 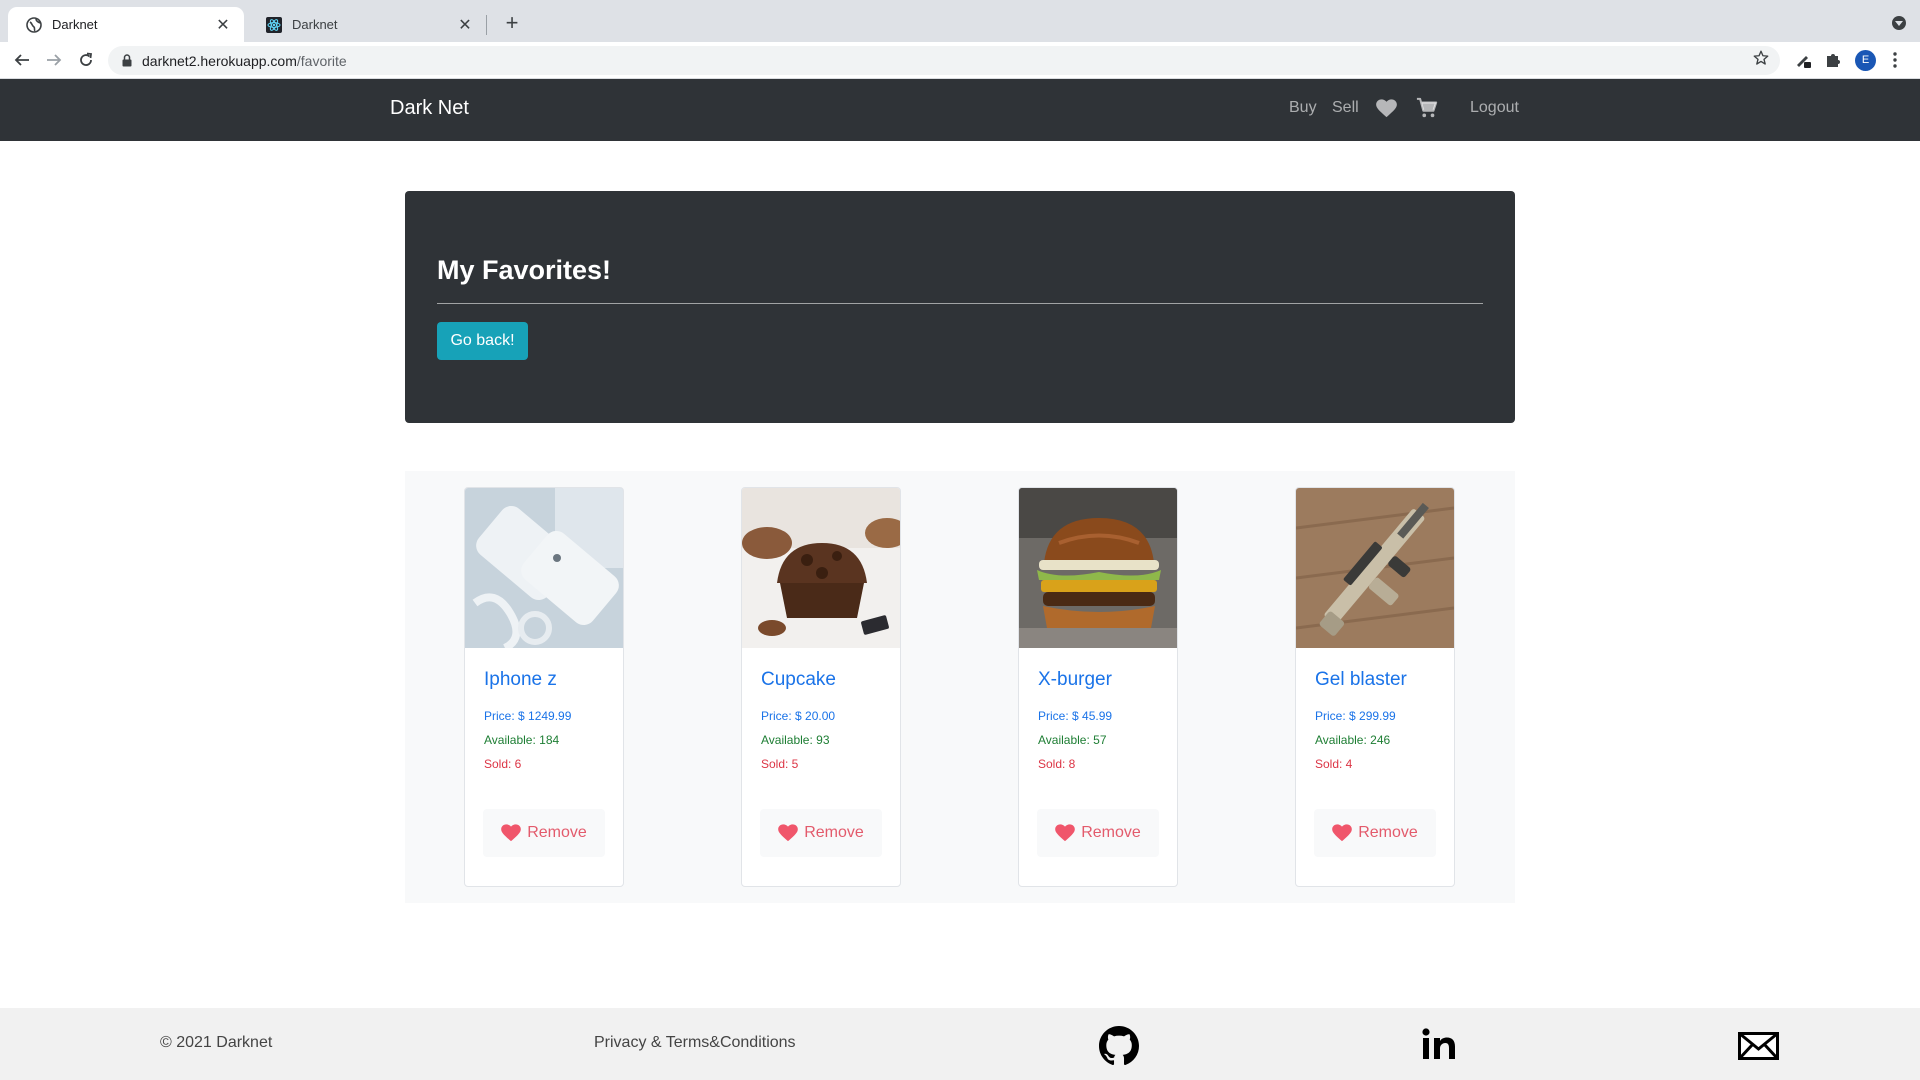 I want to click on product-image-cupcake, so click(x=821, y=568).